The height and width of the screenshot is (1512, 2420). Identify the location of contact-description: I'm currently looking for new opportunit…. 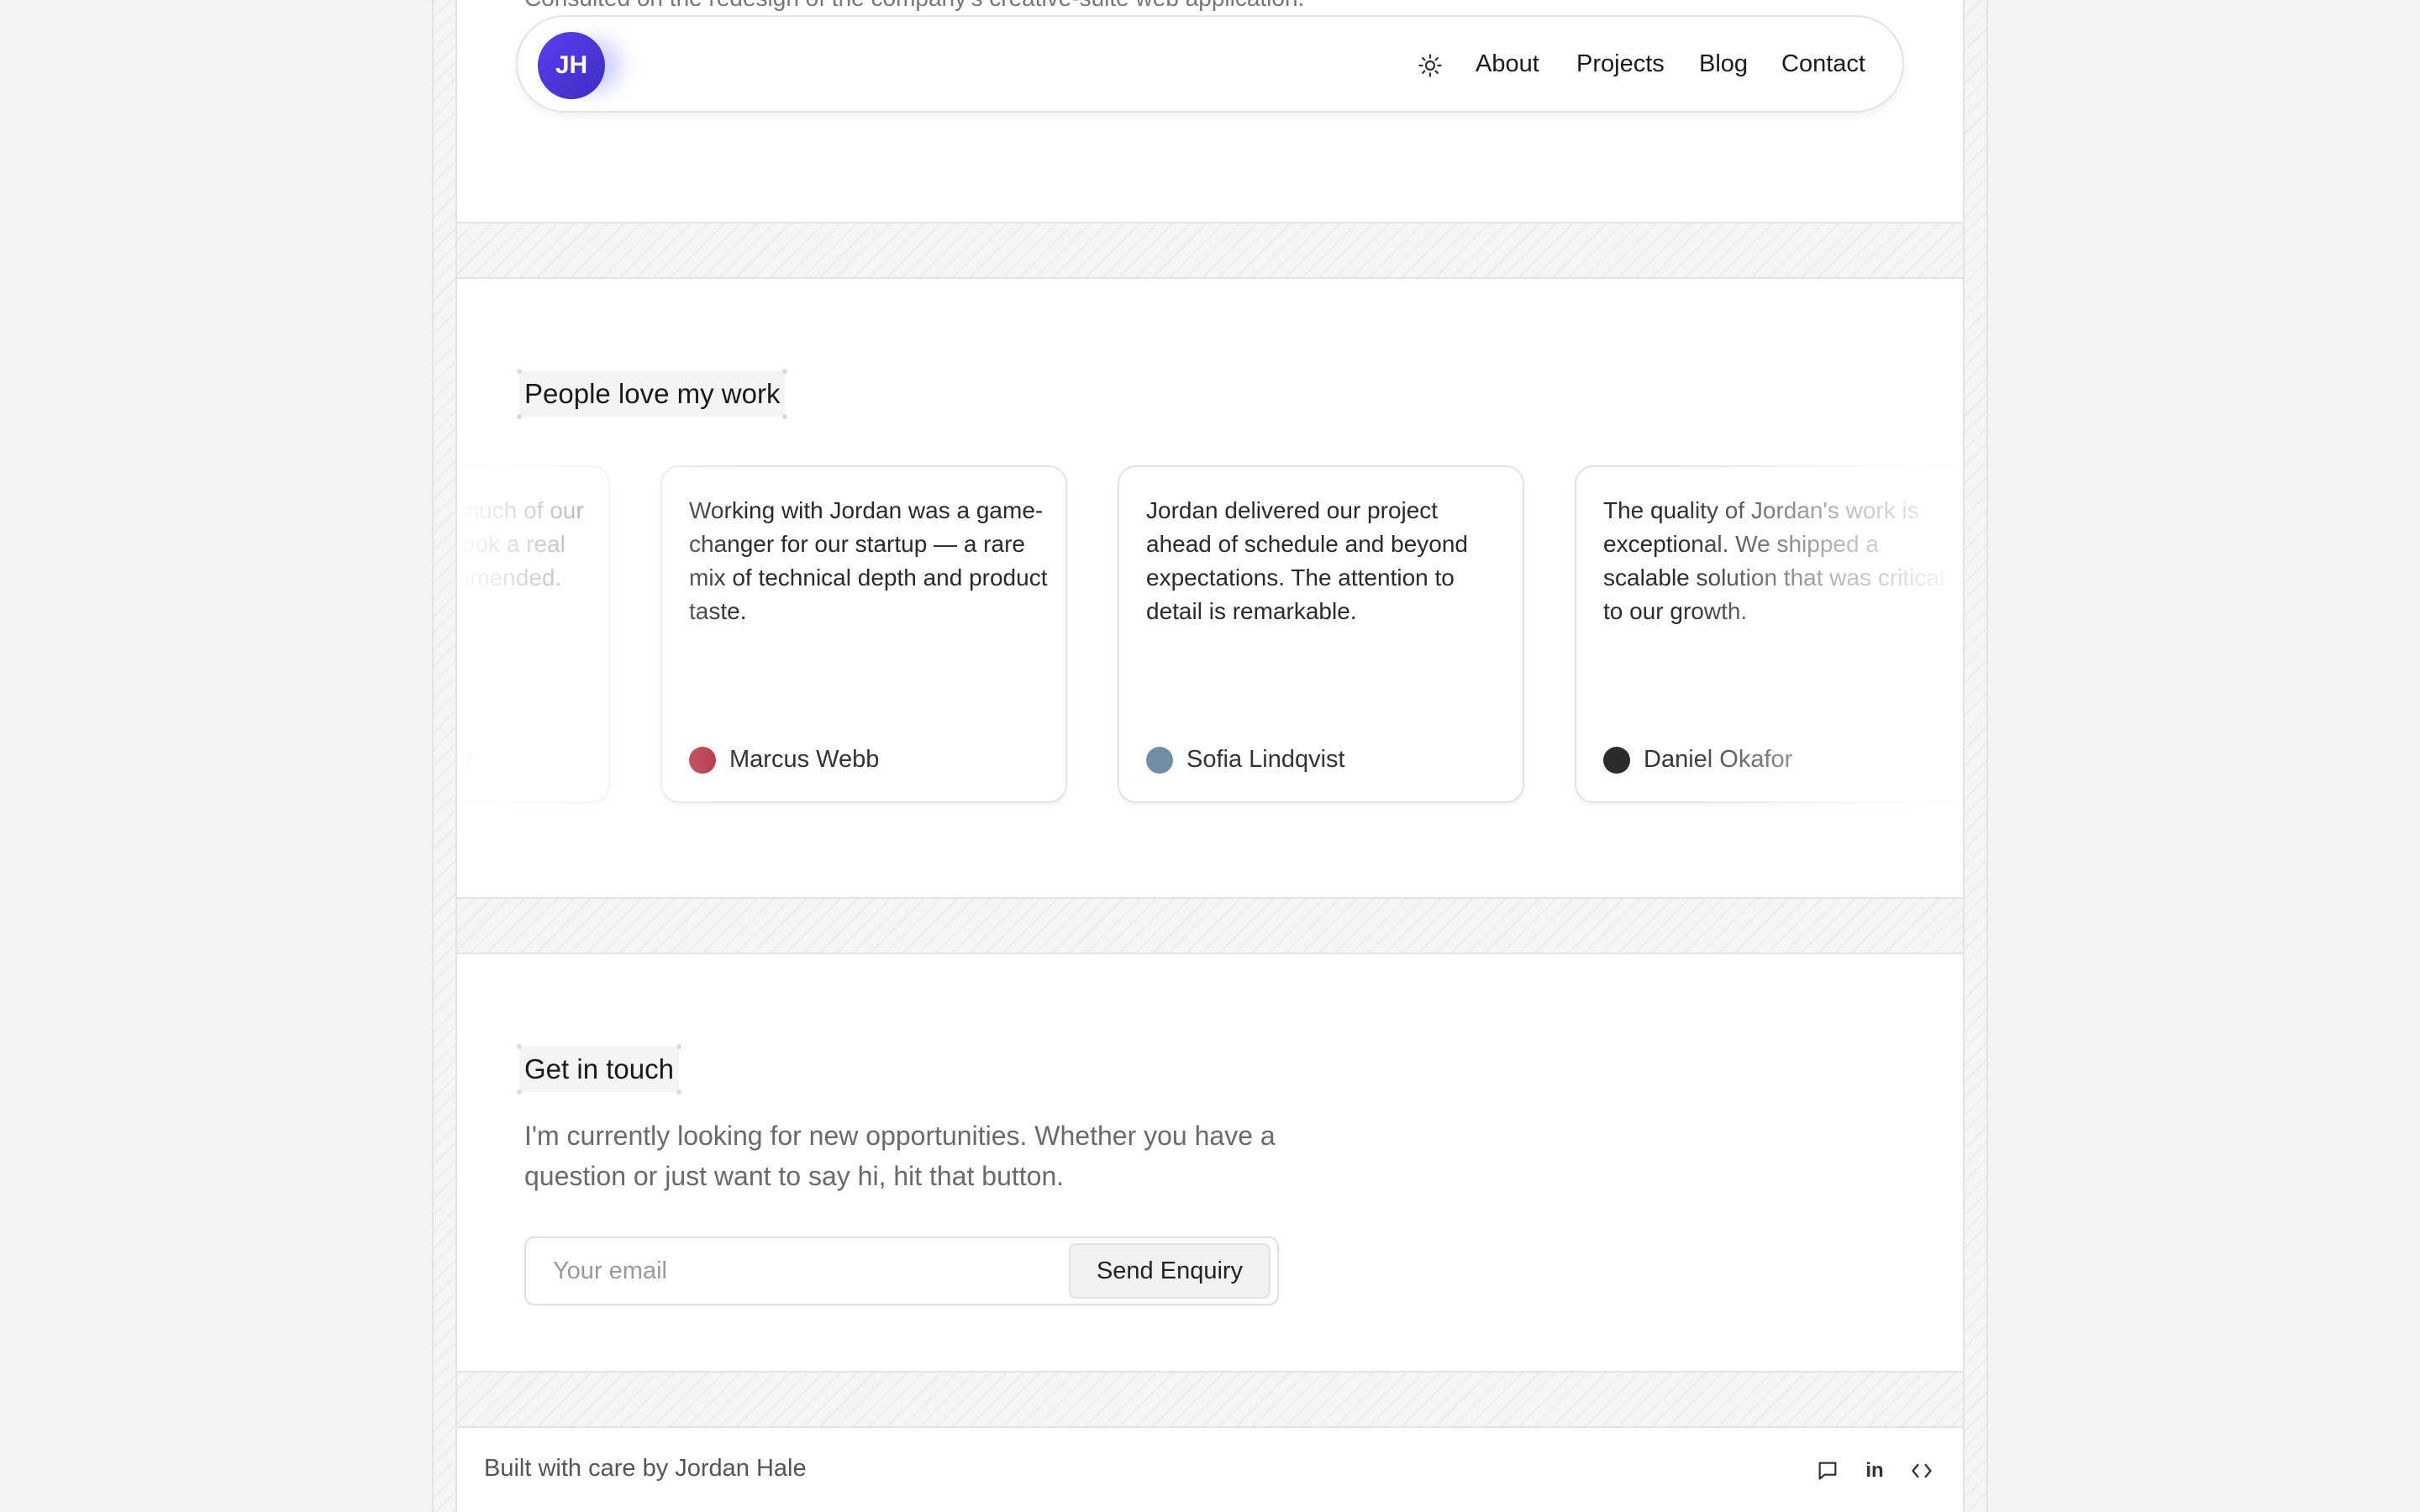
(900, 1156).